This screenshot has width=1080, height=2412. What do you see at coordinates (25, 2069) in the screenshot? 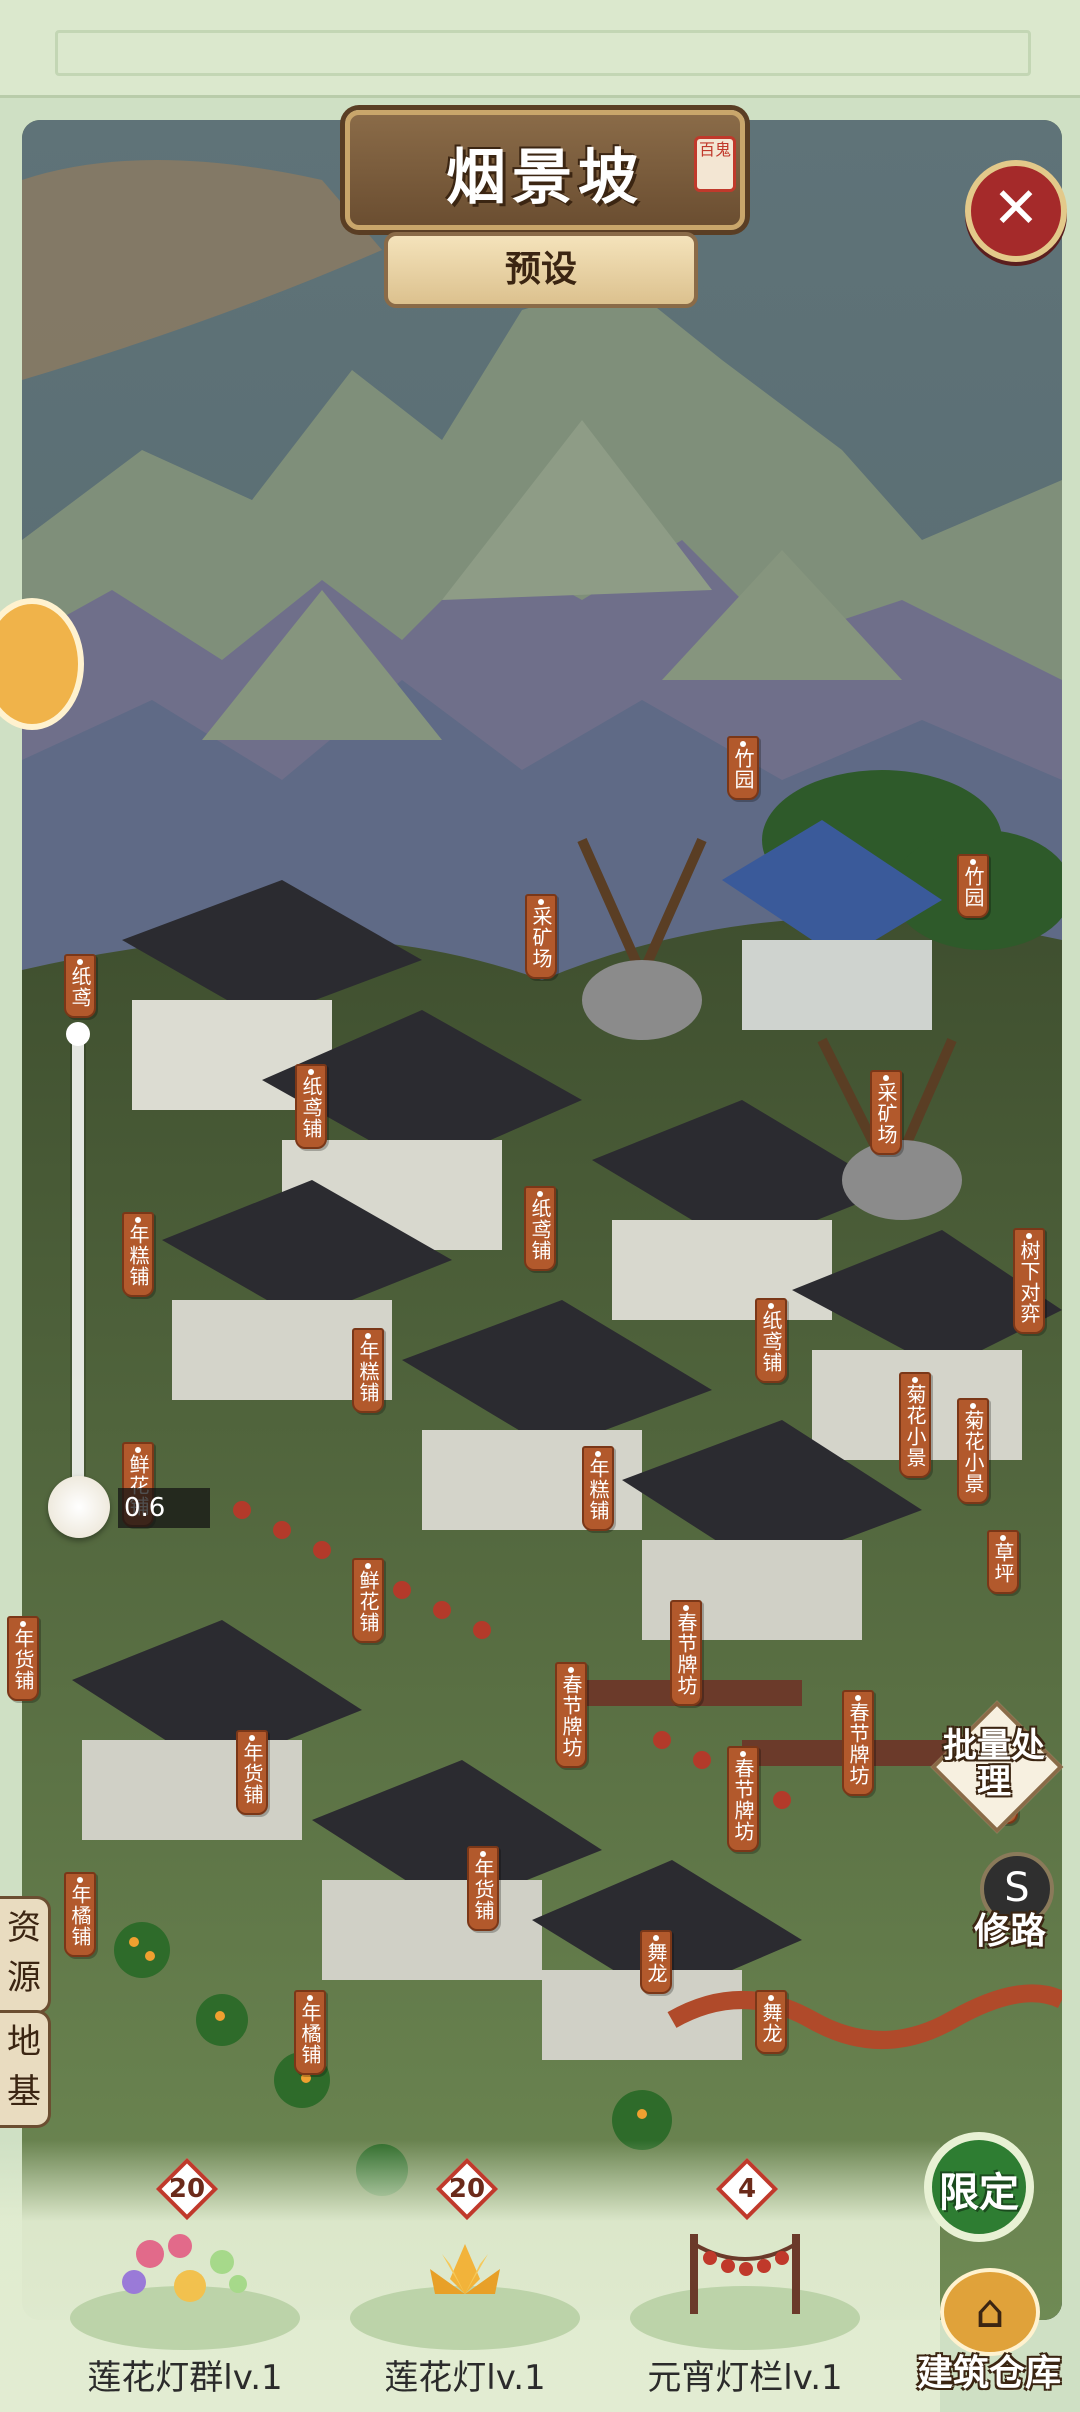
I see `foundation-tab: 地基` at bounding box center [25, 2069].